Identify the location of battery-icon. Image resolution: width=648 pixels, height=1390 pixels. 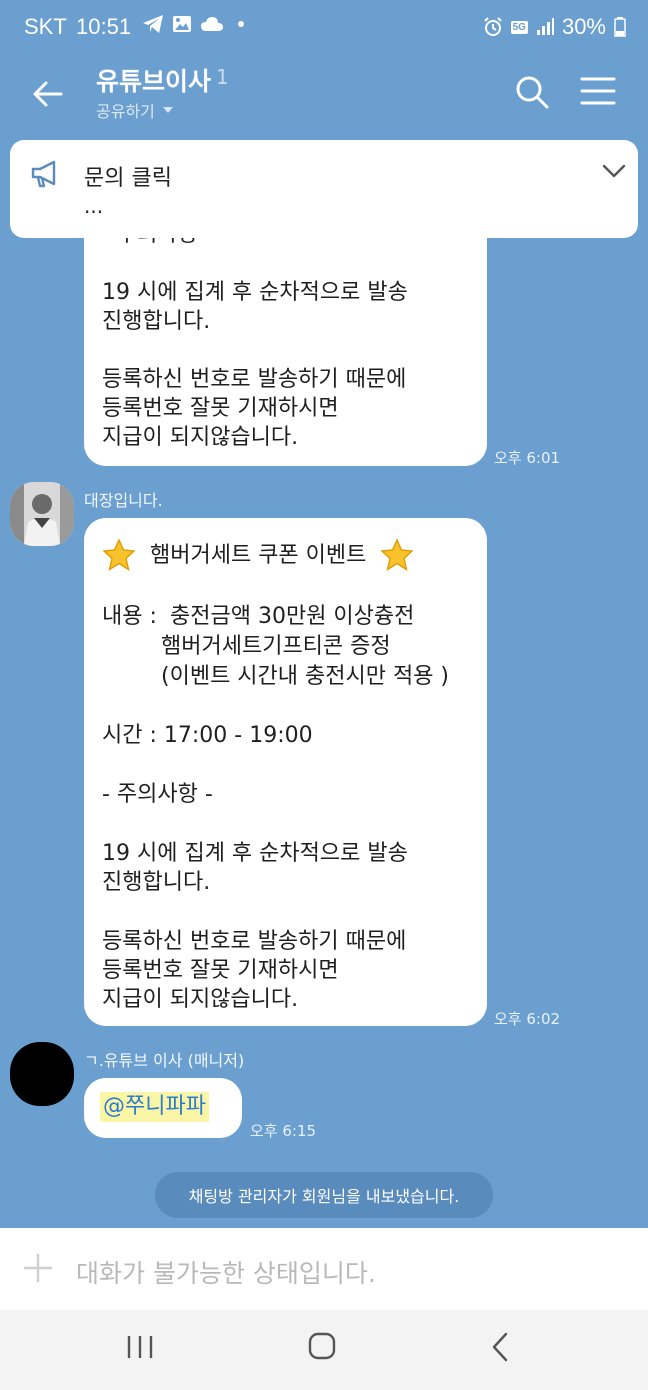
(620, 27).